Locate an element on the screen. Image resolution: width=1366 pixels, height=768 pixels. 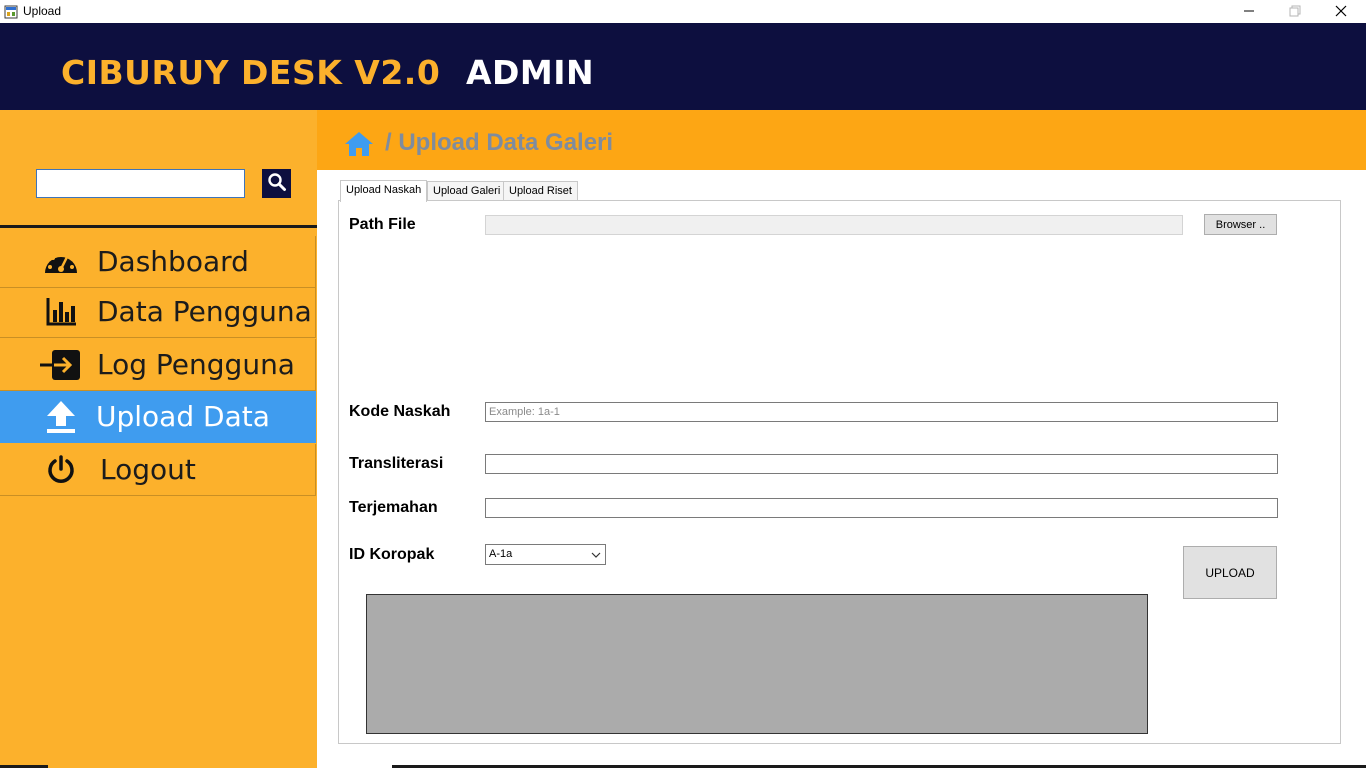
app-header: CIBURUY DESK V2.0 ADMIN is located at coordinates (683, 66).